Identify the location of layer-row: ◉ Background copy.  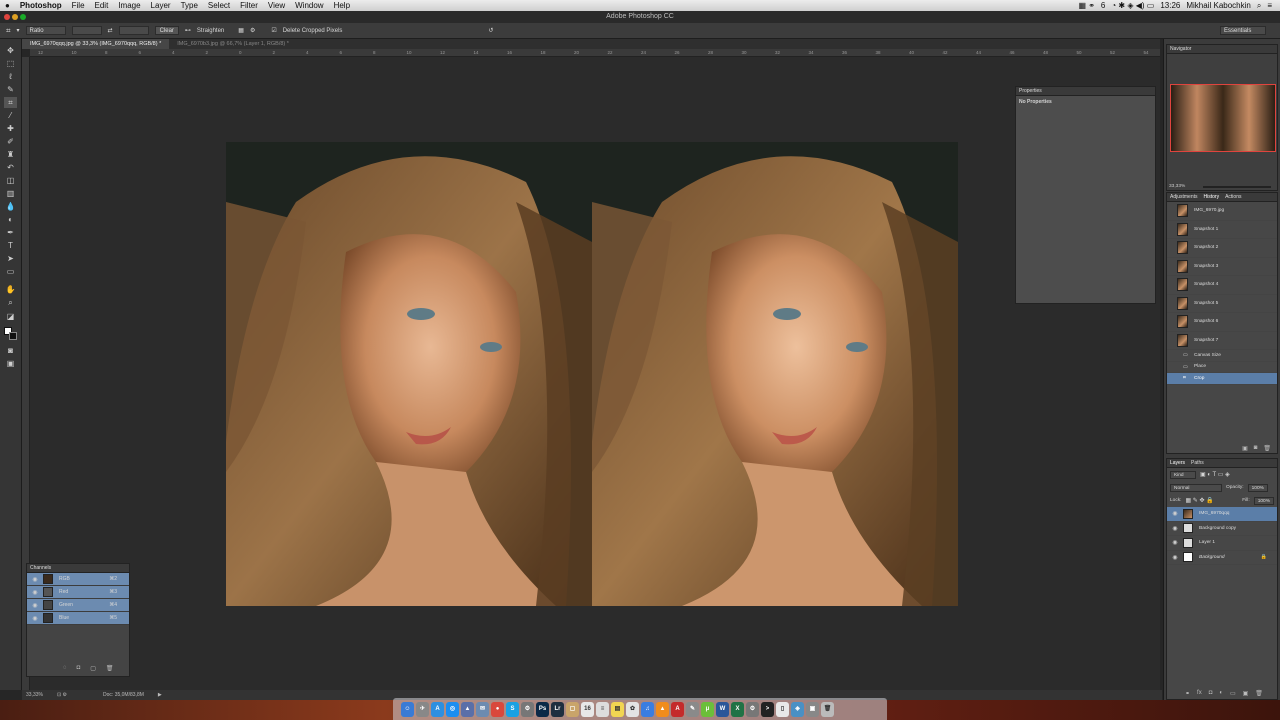
(1222, 529).